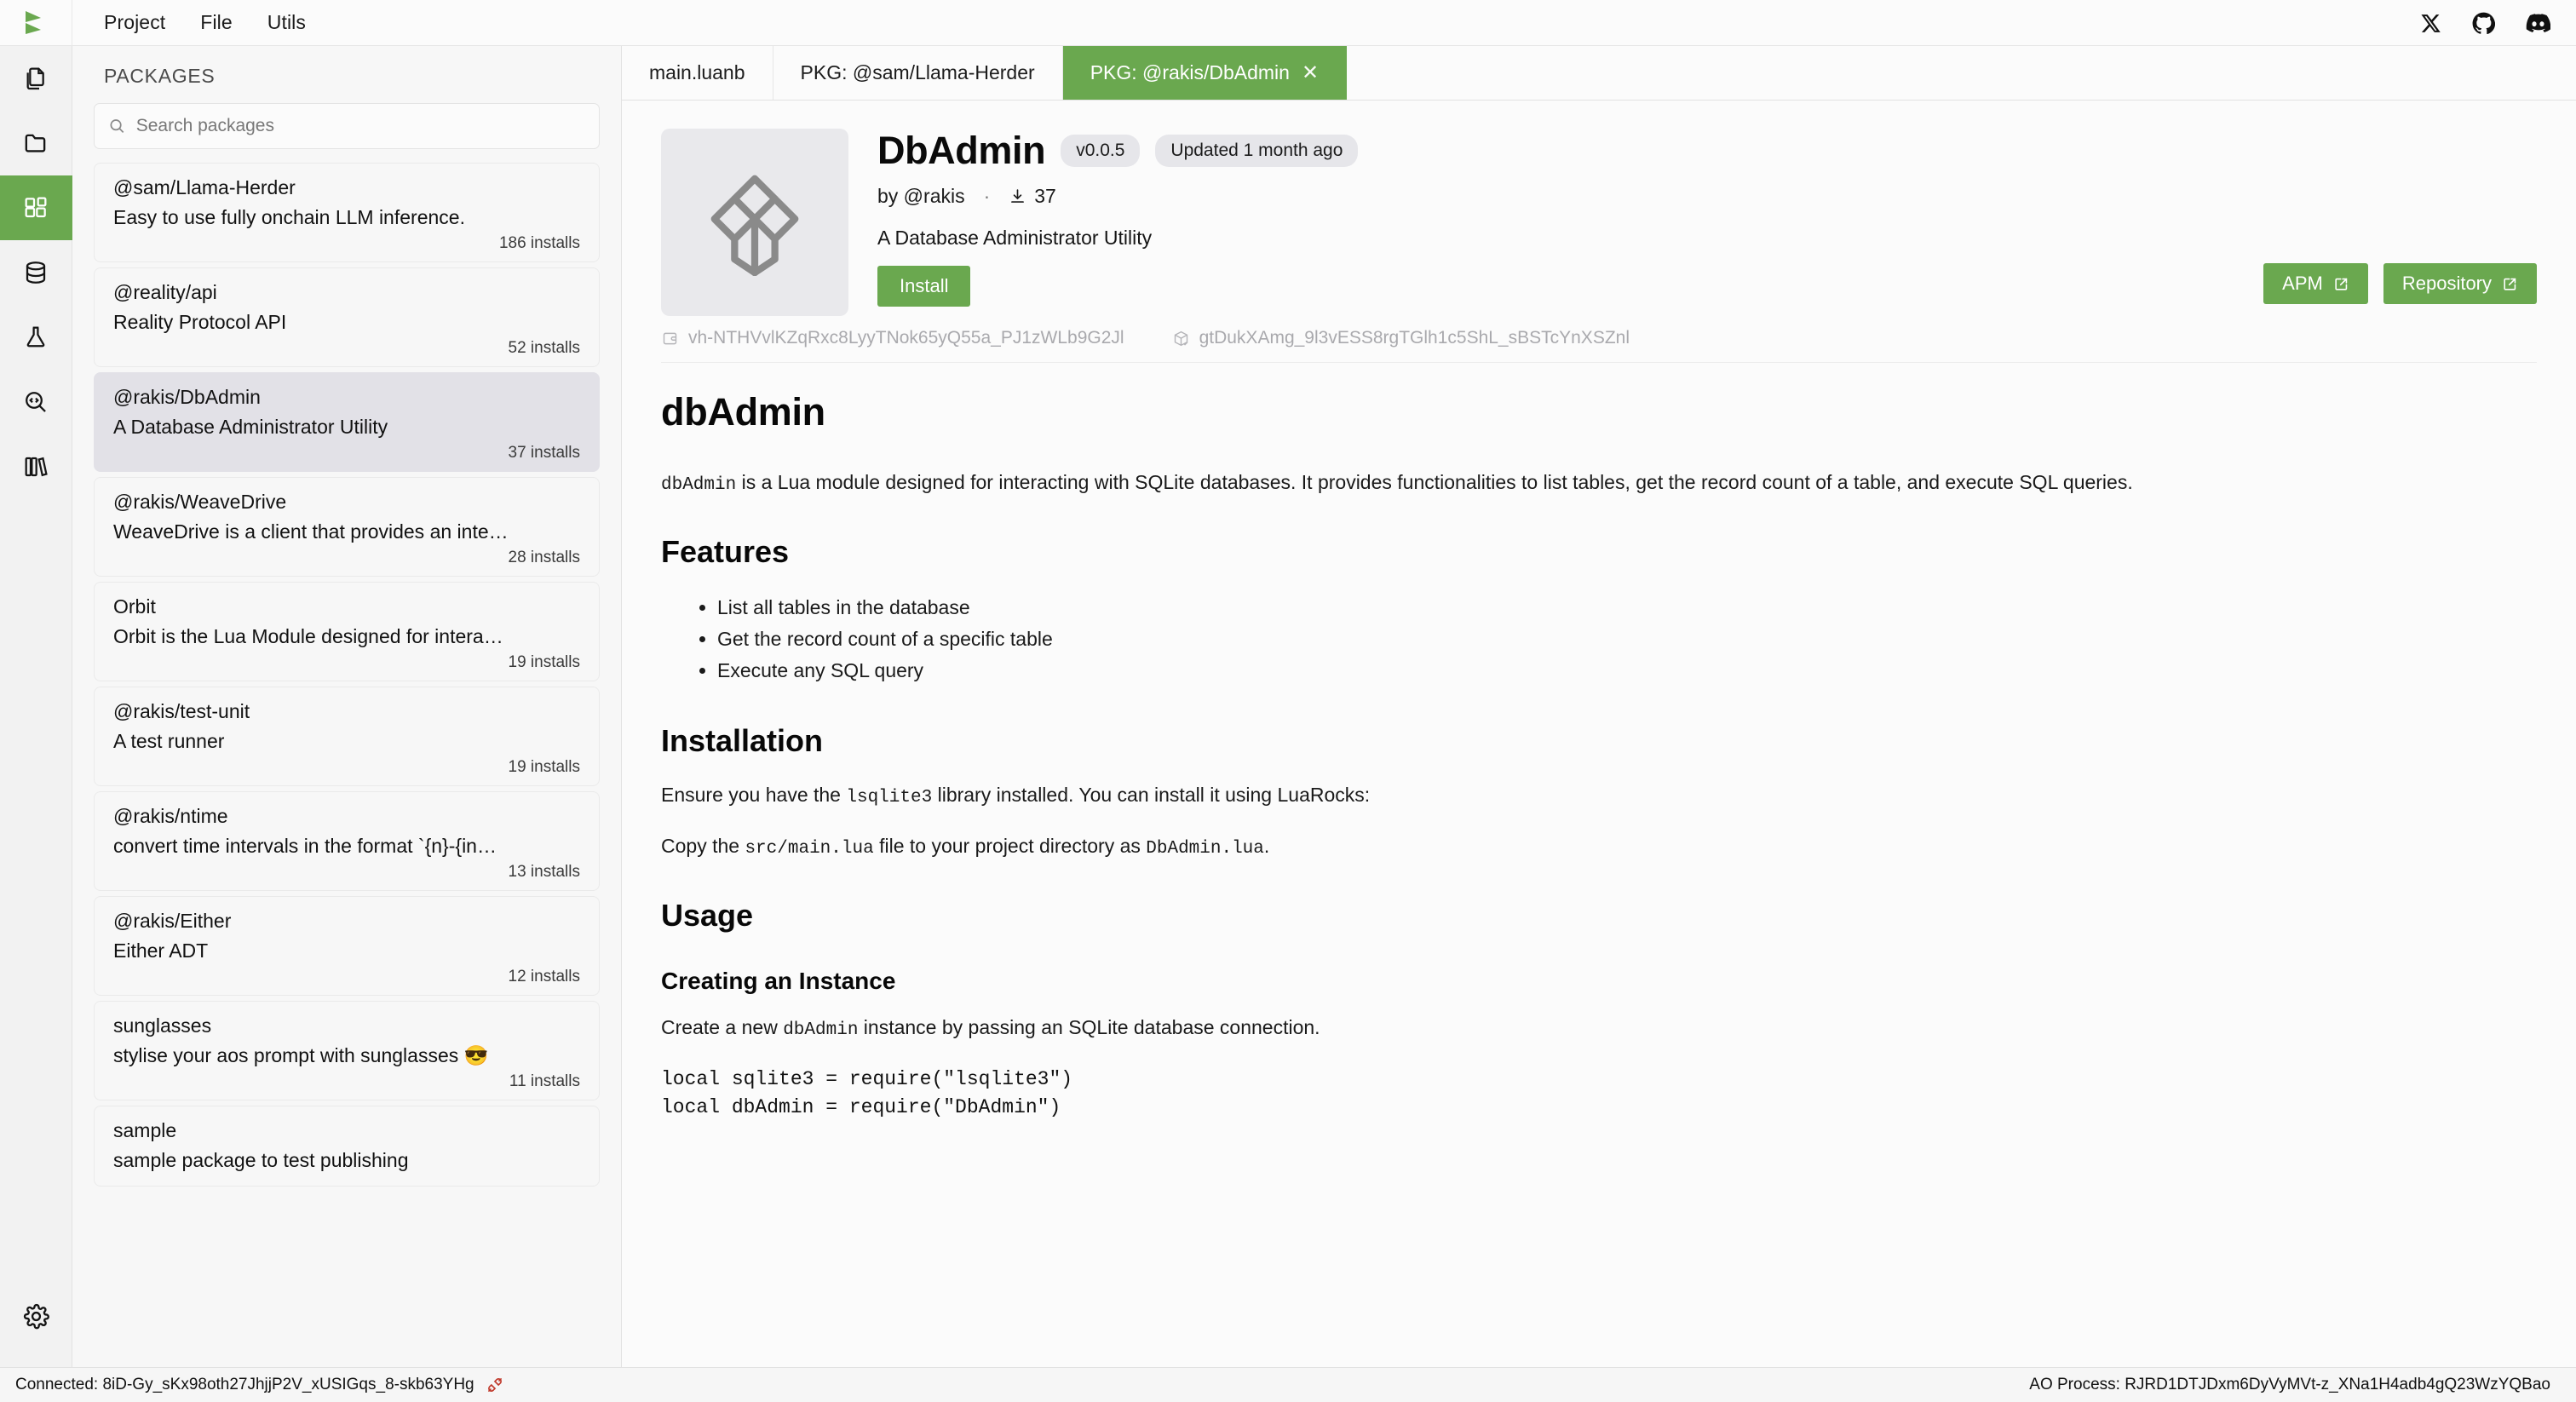 The height and width of the screenshot is (1402, 2576). I want to click on menu-item-file: File, so click(216, 22).